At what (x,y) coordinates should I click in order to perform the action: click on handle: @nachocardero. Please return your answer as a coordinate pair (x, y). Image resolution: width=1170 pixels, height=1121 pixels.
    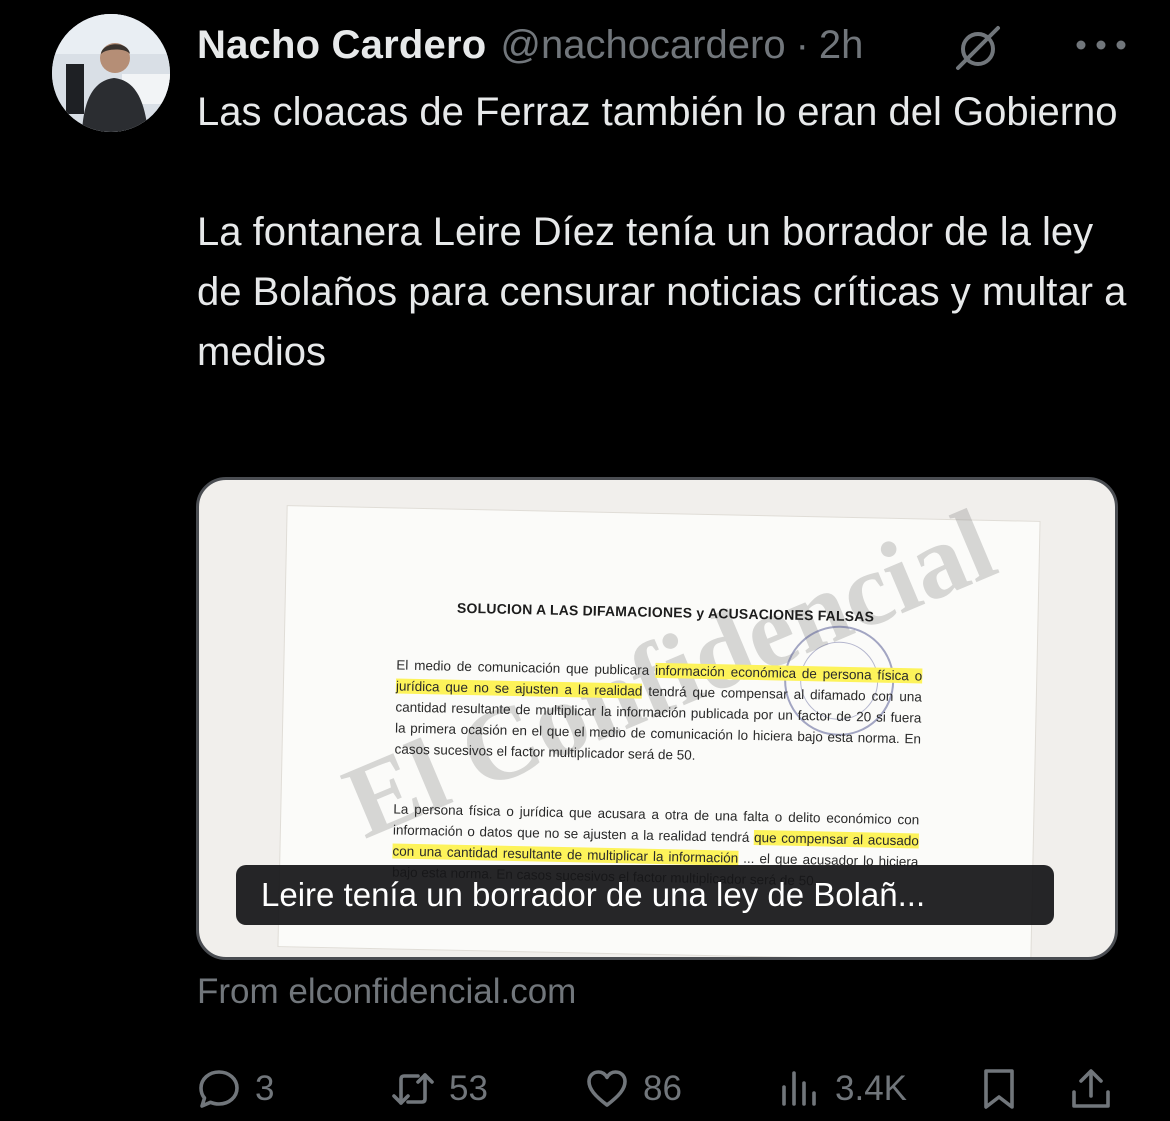
    Looking at the image, I should click on (642, 45).